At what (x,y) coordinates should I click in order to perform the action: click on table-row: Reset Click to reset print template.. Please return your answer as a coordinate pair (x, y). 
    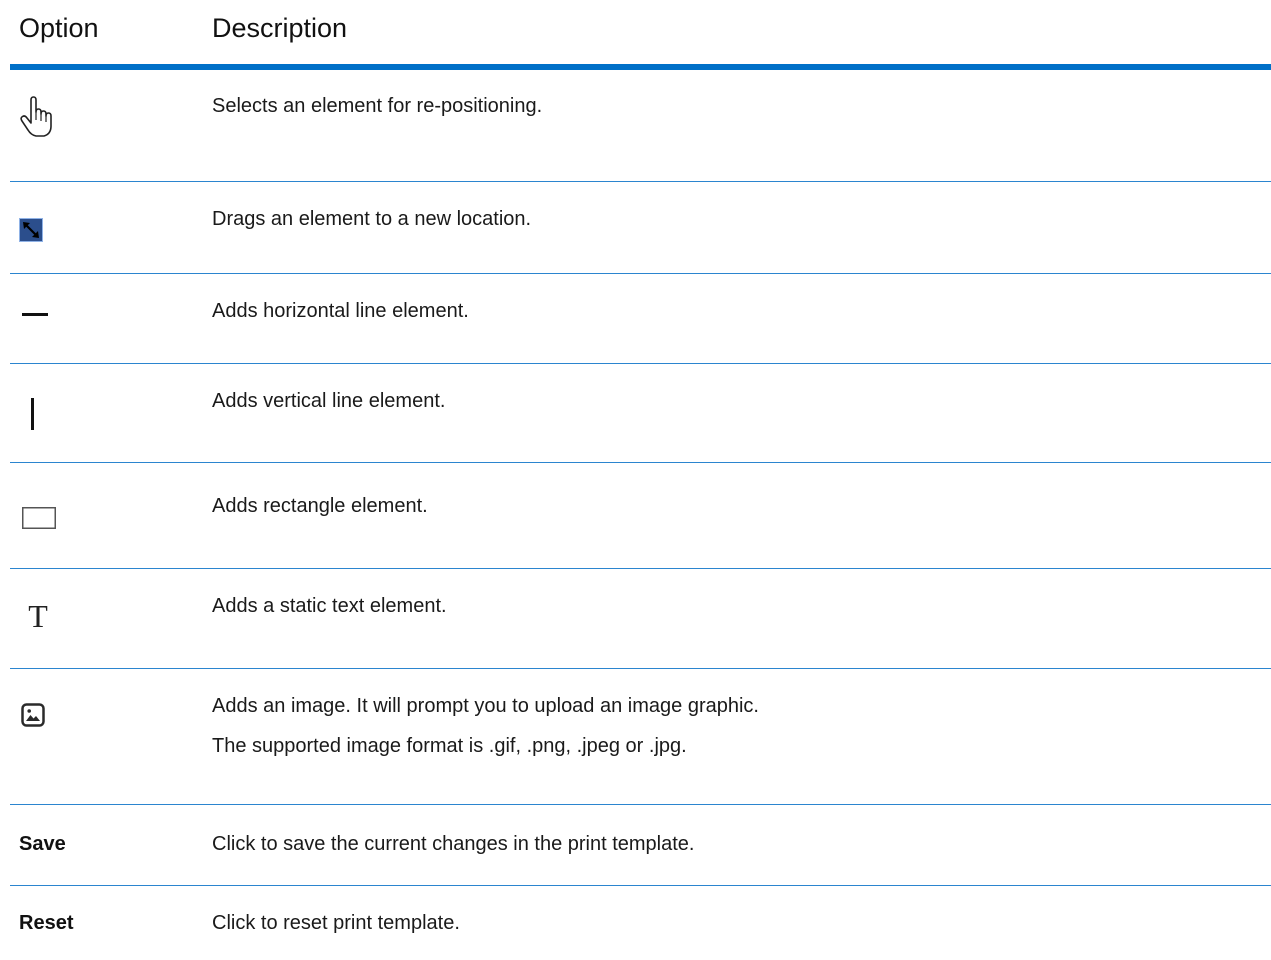
    Looking at the image, I should click on (640, 923).